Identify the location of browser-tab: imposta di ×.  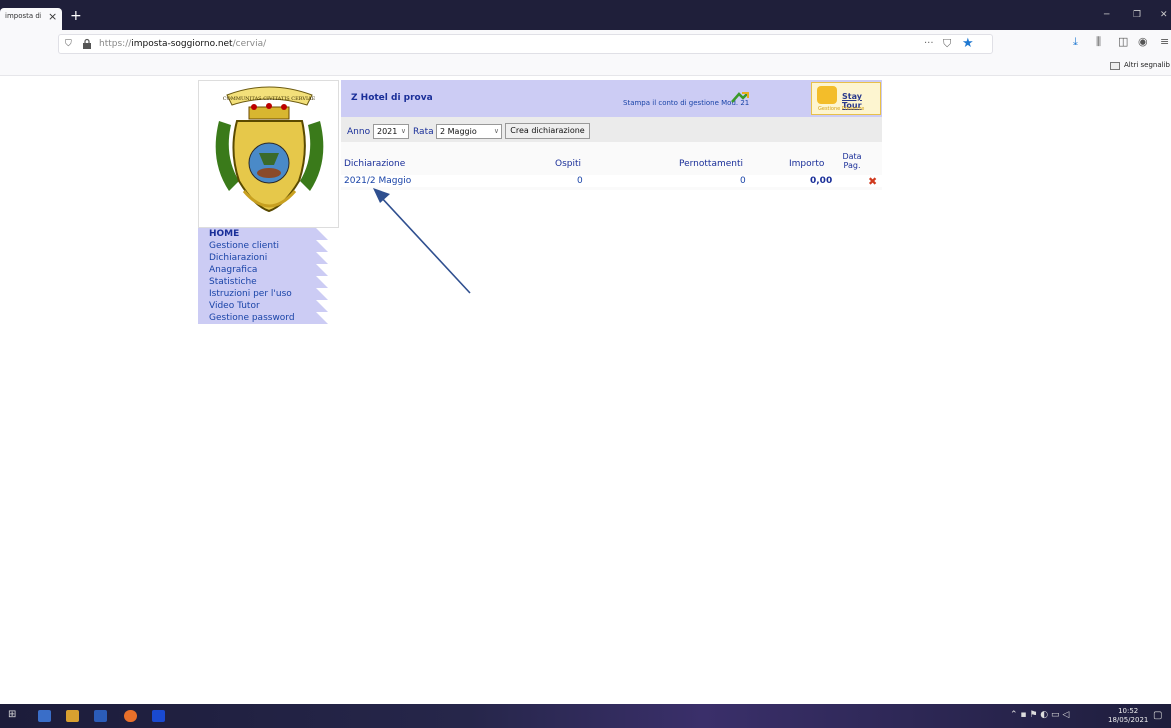
(31, 19).